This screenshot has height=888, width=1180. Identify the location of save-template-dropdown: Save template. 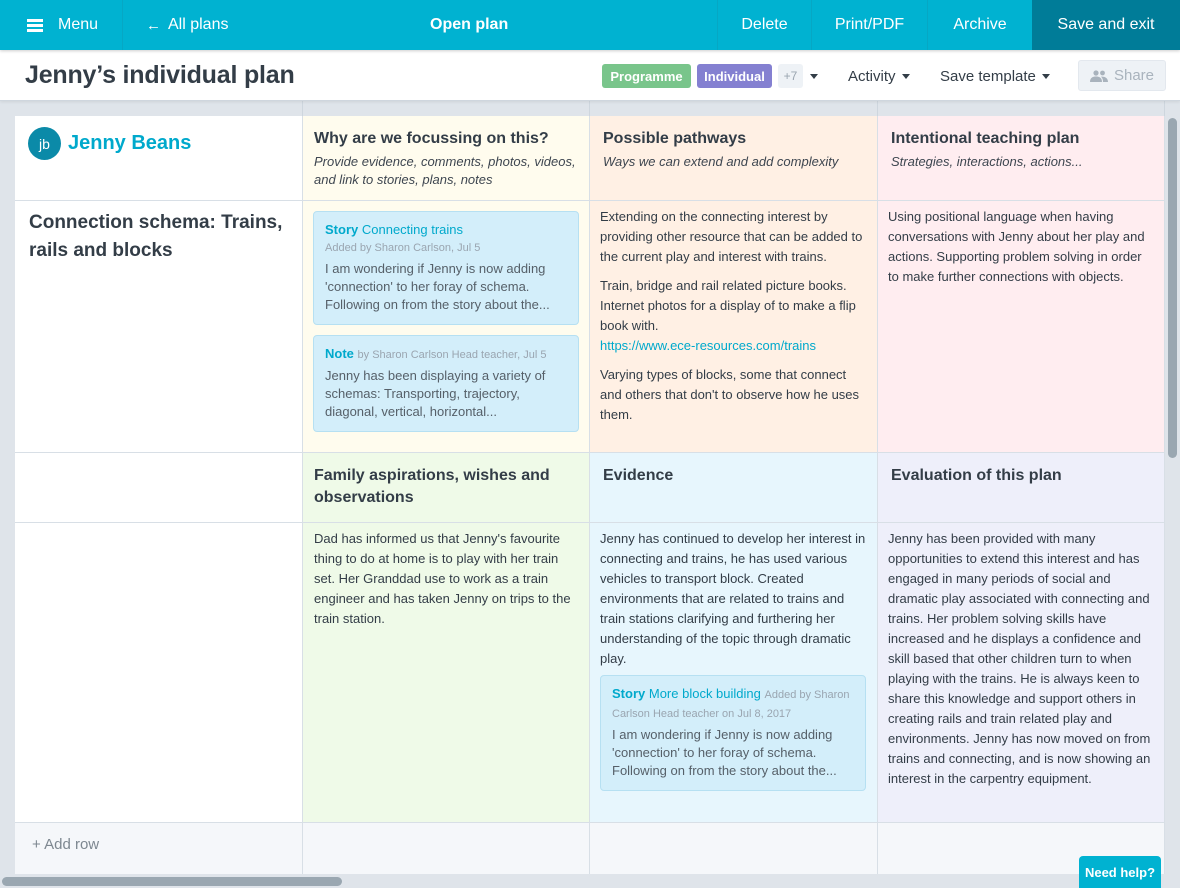
(995, 76).